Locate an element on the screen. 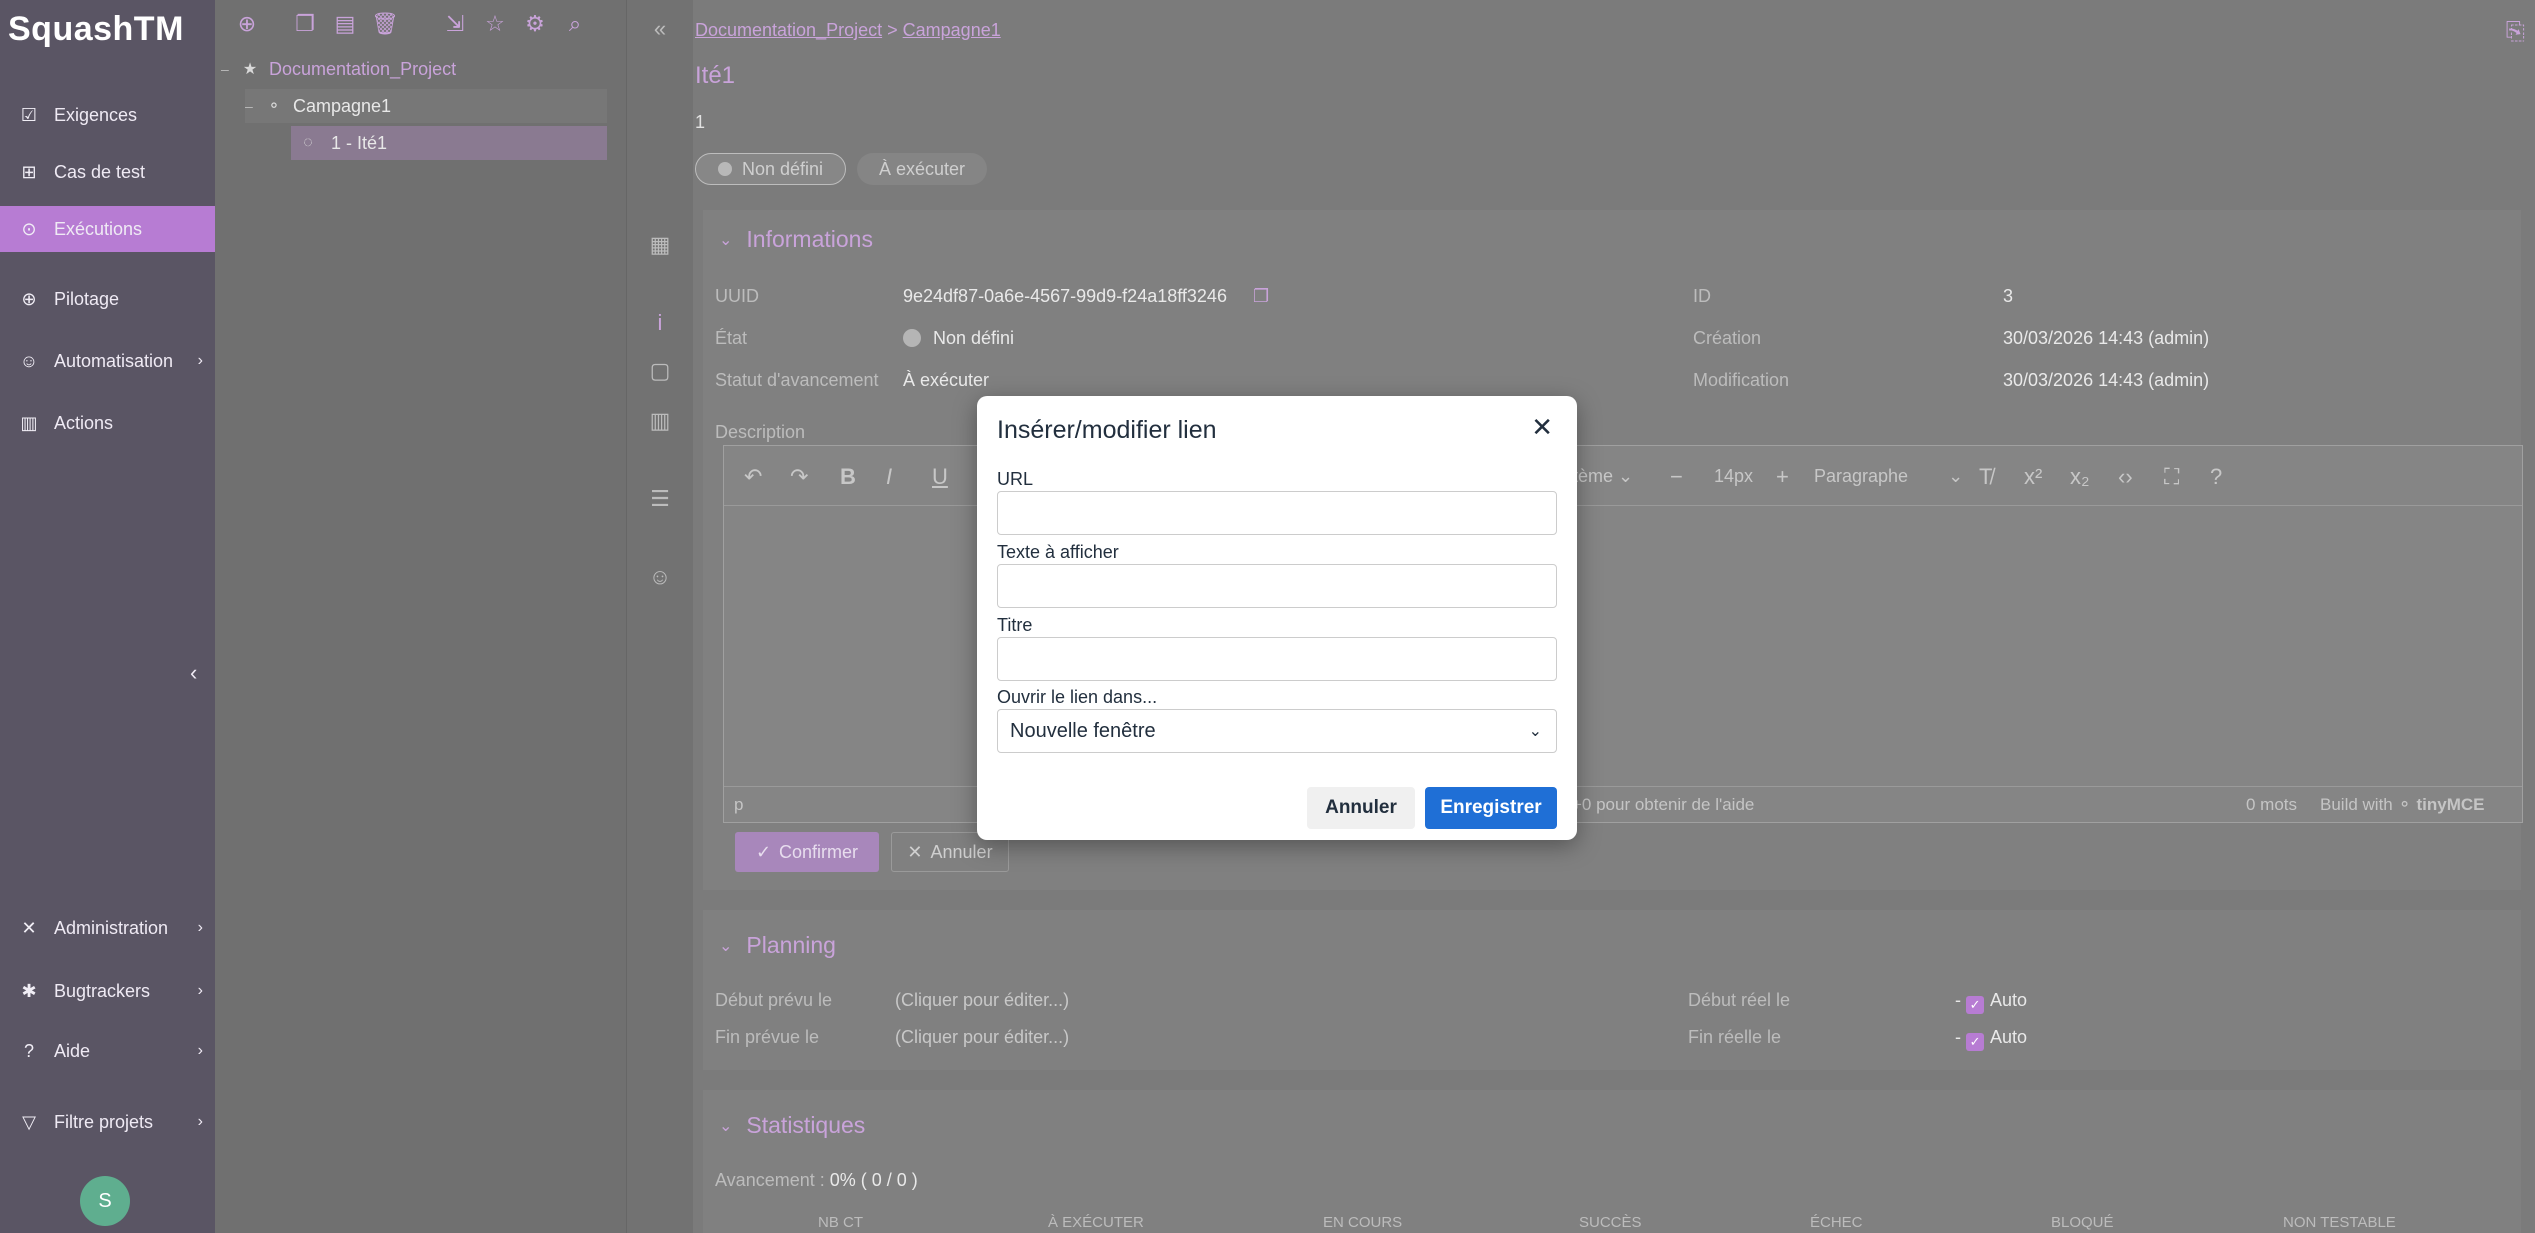 The width and height of the screenshot is (2535, 1233). save-button: Enregistrer is located at coordinates (1491, 808).